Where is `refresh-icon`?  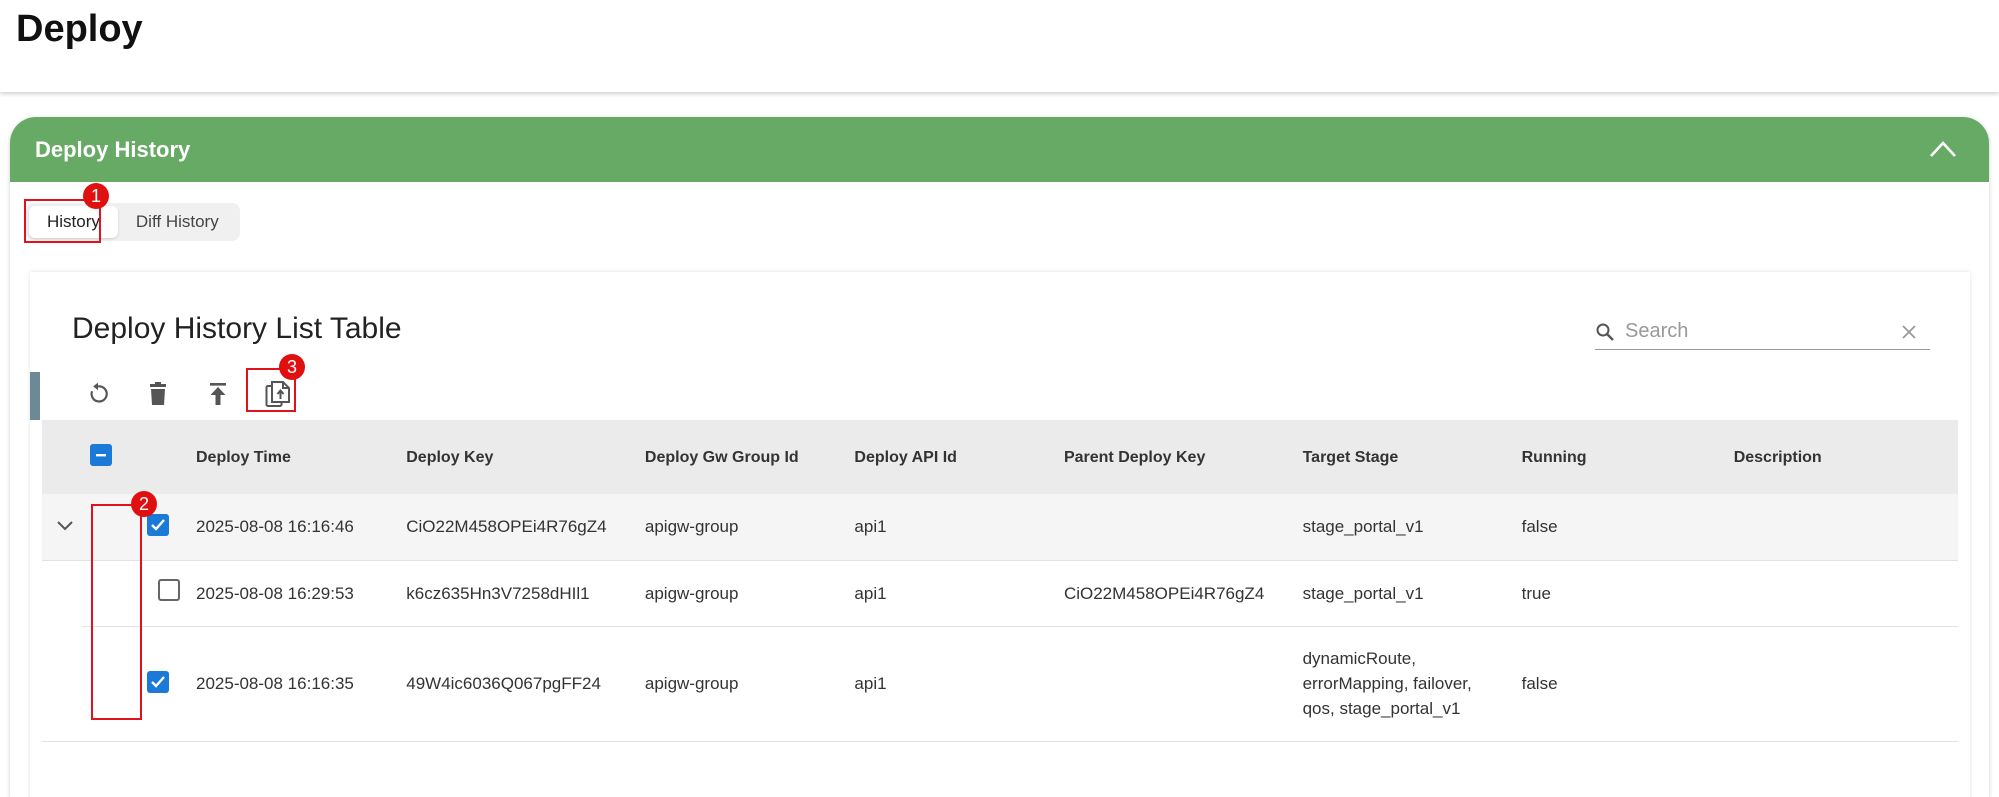 refresh-icon is located at coordinates (99, 392).